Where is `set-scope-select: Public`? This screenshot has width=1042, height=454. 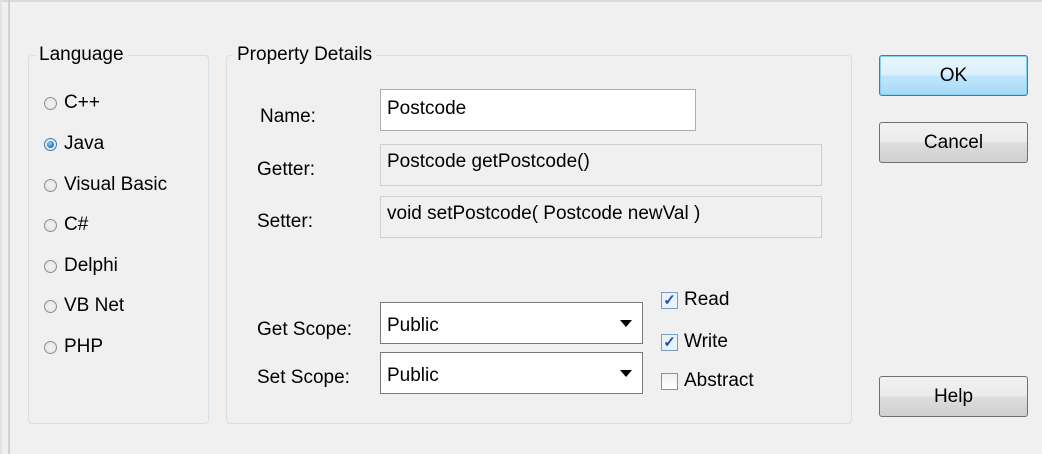
set-scope-select: Public is located at coordinates (511, 373).